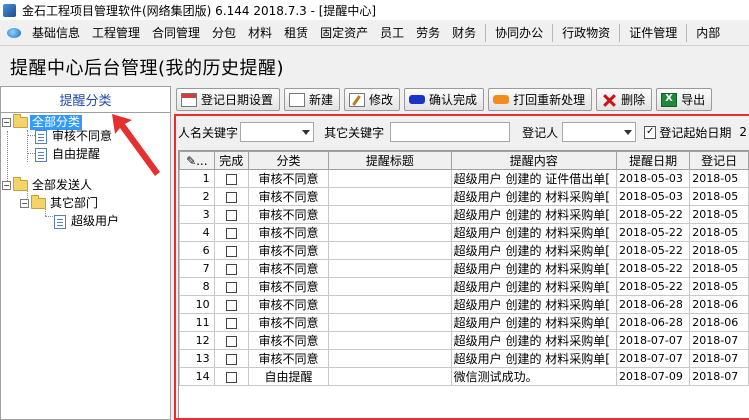 The image size is (749, 420). What do you see at coordinates (197, 376) in the screenshot?
I see `row-number-cell: 14` at bounding box center [197, 376].